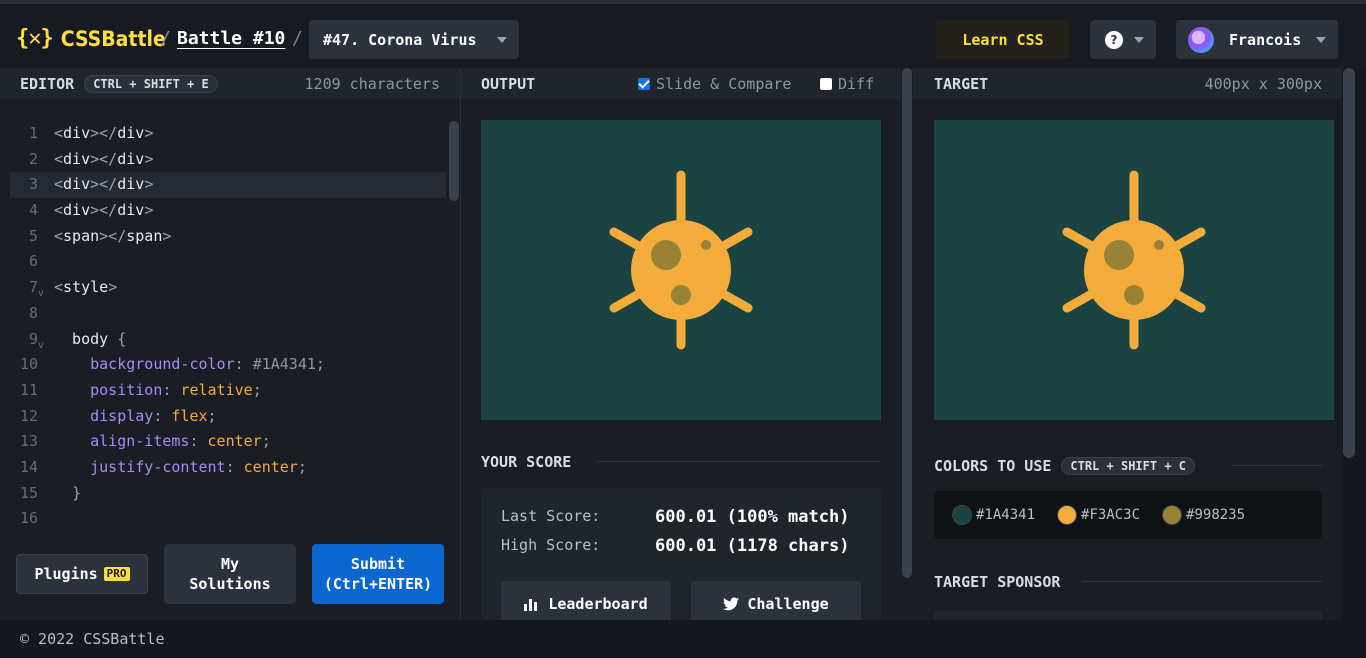 The width and height of the screenshot is (1366, 658). I want to click on avatar, so click(1201, 40).